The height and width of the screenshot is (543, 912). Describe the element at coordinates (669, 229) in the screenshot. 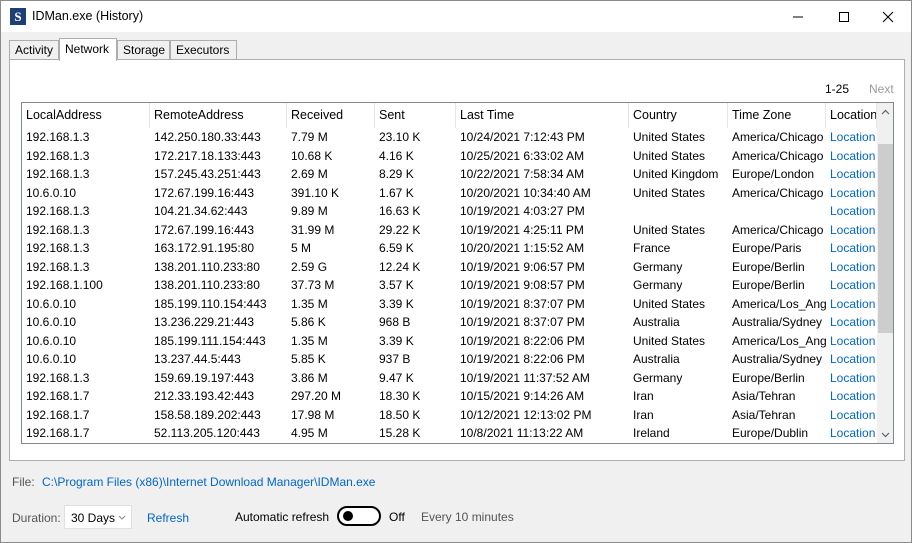

I see `table-cell: United States` at that location.